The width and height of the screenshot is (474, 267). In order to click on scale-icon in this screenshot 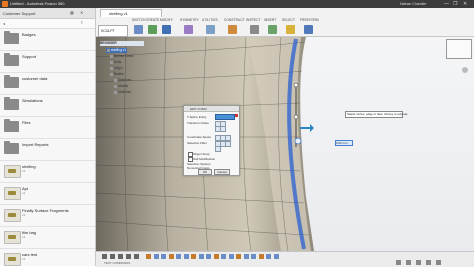, I will do `click(223, 129)`.